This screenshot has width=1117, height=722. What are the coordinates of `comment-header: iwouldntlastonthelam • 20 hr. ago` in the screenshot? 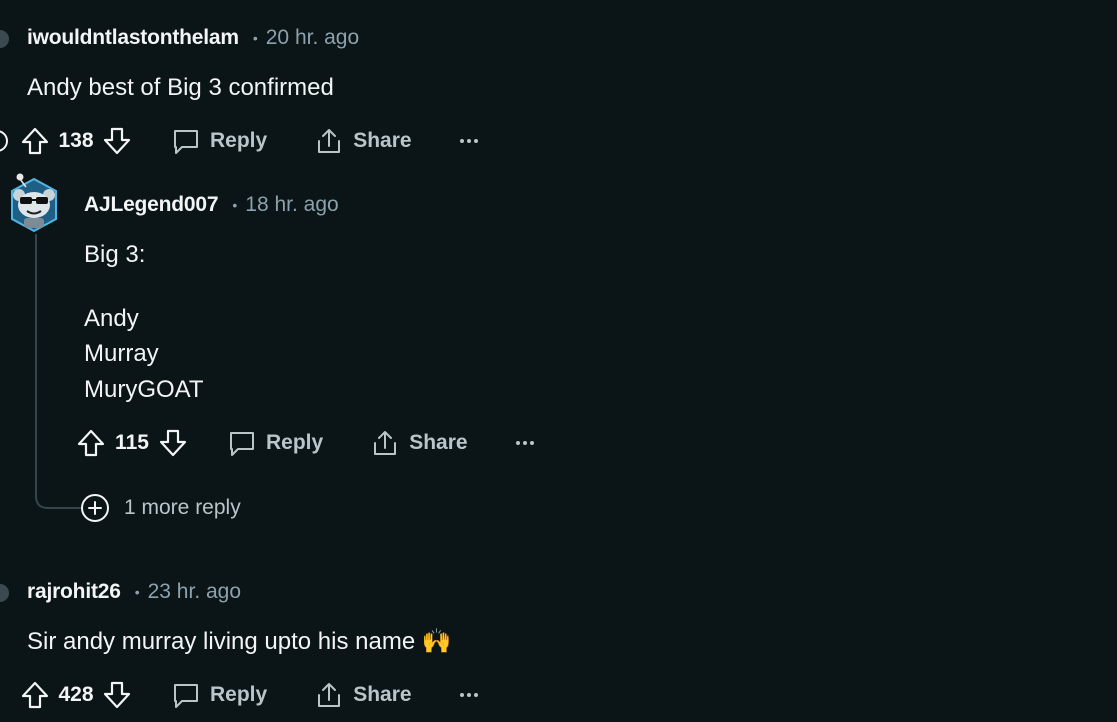 It's located at (193, 38).